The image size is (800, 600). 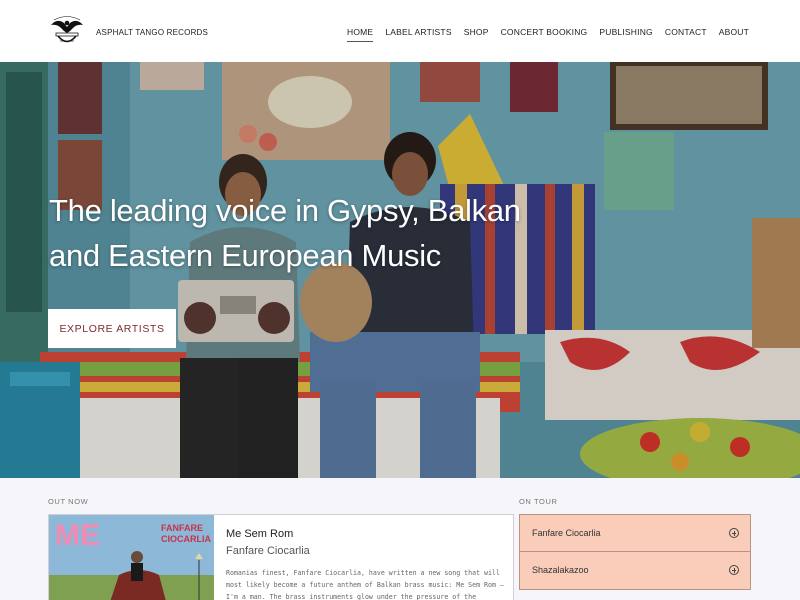 I want to click on nav-item-contact: CONTACT, so click(x=686, y=34).